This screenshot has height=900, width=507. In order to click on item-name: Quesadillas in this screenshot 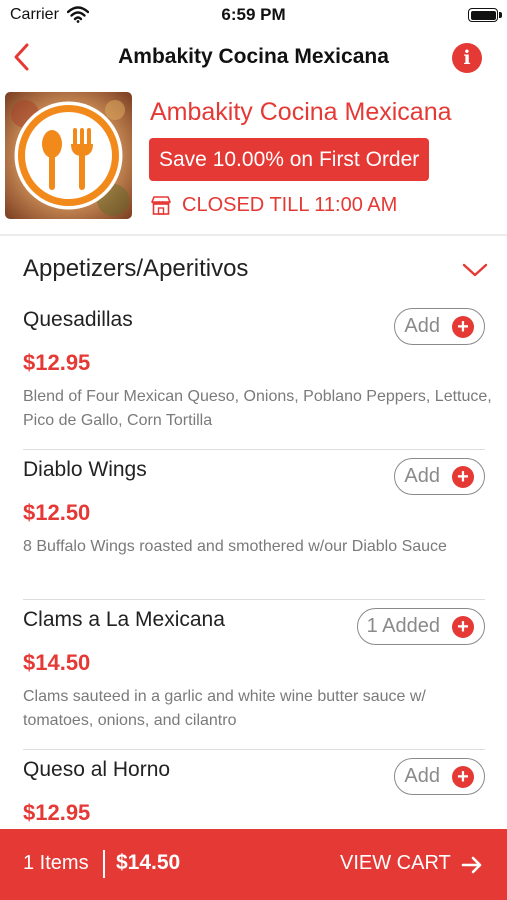, I will do `click(78, 319)`.